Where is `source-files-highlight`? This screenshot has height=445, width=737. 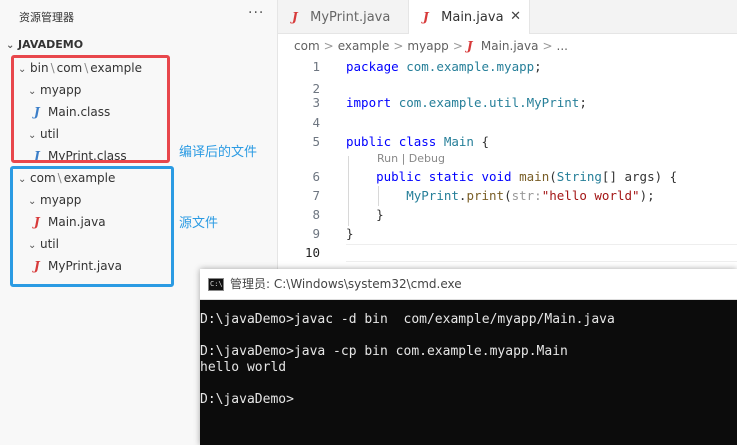 source-files-highlight is located at coordinates (92, 226).